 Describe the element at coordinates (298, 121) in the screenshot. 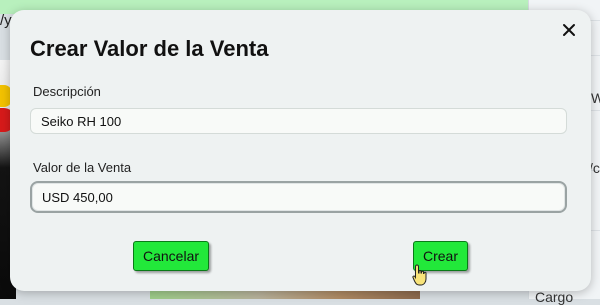

I see `descripcion-input` at that location.